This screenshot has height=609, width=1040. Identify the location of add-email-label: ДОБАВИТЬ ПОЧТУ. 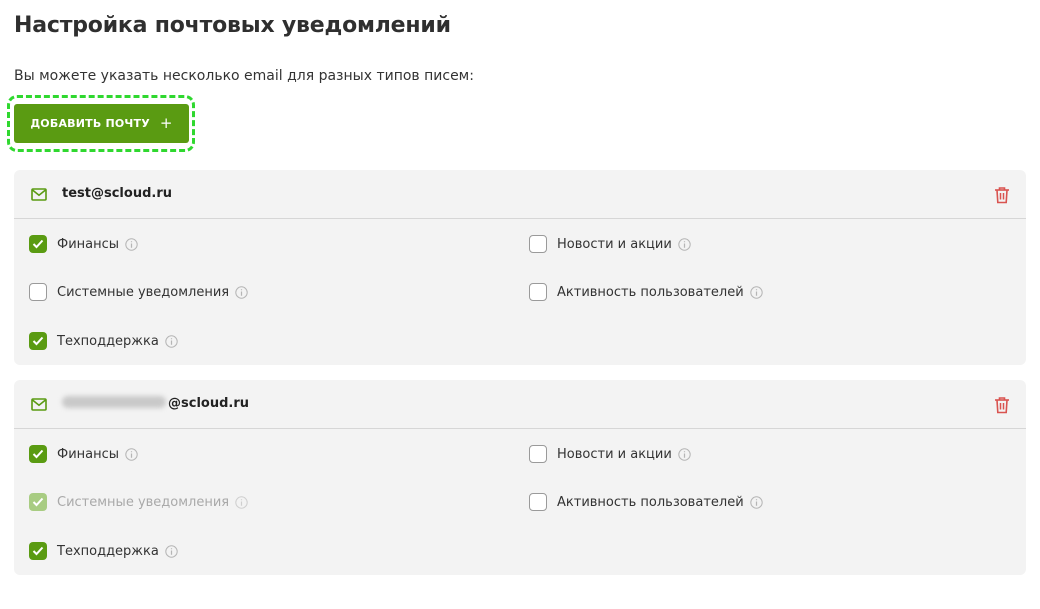
(90, 123).